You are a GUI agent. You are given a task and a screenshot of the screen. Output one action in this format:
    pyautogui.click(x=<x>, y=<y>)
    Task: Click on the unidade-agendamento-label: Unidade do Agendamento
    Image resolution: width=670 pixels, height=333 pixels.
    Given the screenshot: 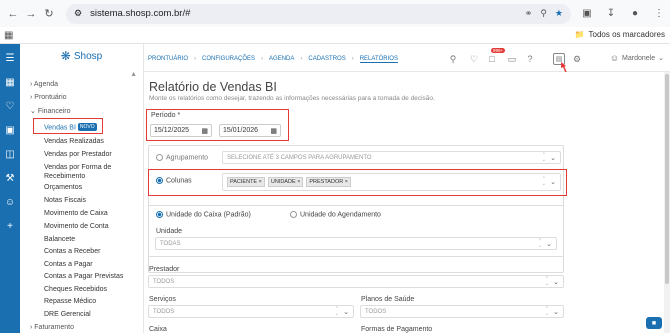 What is the action you would take?
    pyautogui.click(x=340, y=215)
    